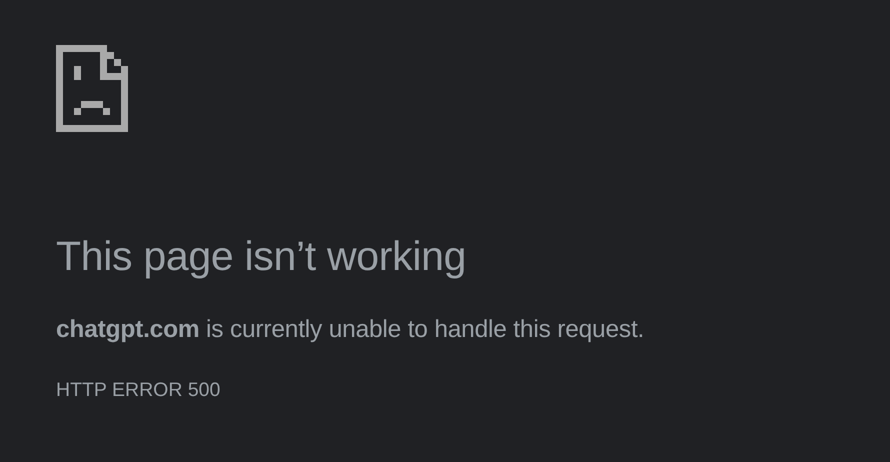 The image size is (890, 462). What do you see at coordinates (261, 256) in the screenshot?
I see `error-heading: This page isn’t working` at bounding box center [261, 256].